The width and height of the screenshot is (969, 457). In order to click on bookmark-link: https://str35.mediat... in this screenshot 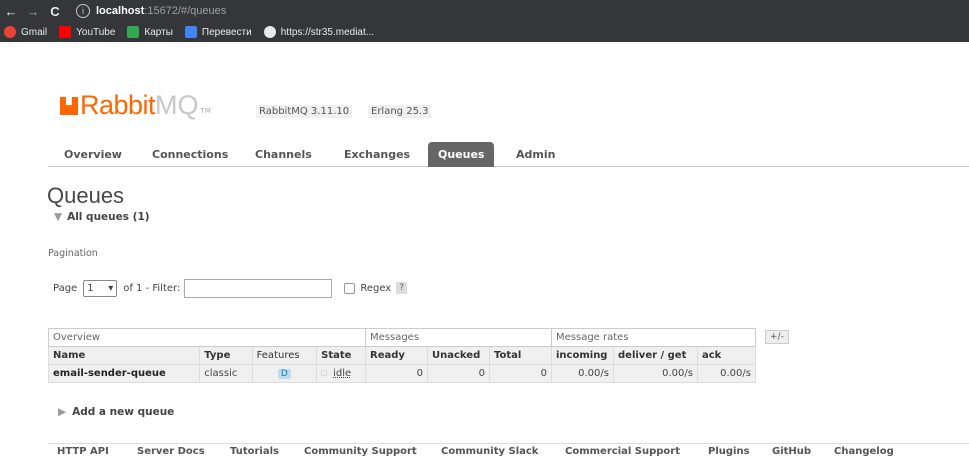, I will do `click(318, 32)`.